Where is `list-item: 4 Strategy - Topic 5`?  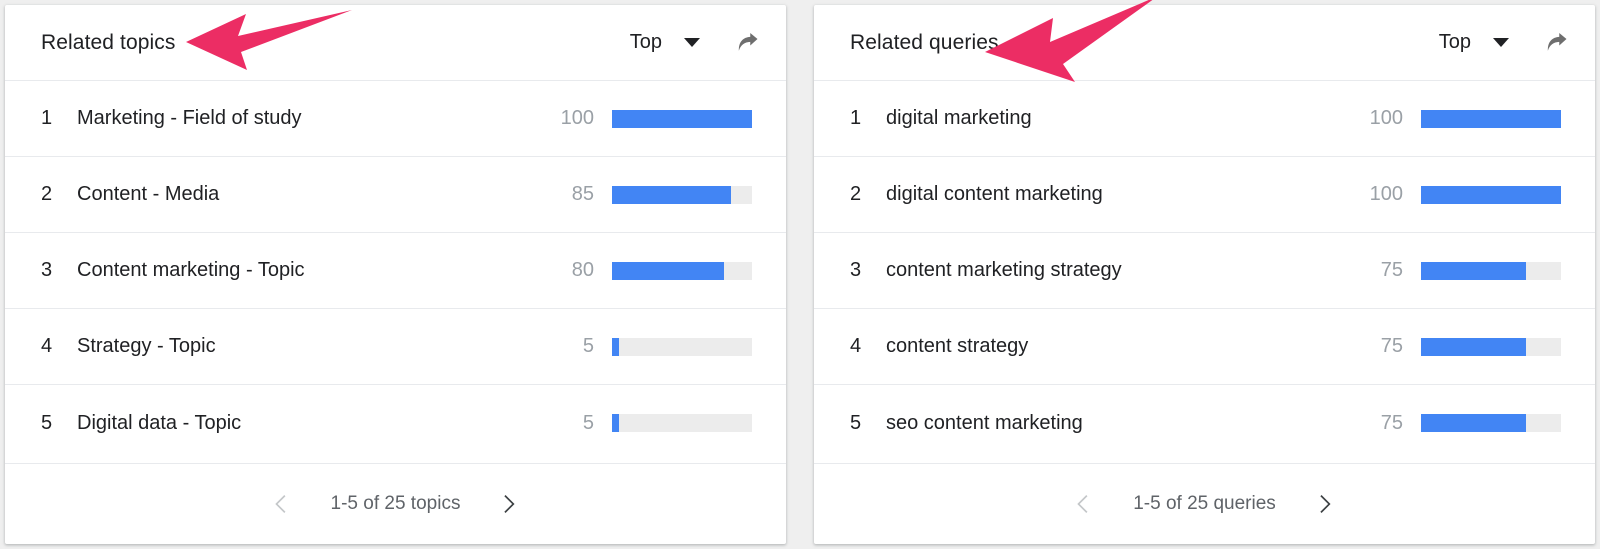 list-item: 4 Strategy - Topic 5 is located at coordinates (395, 347).